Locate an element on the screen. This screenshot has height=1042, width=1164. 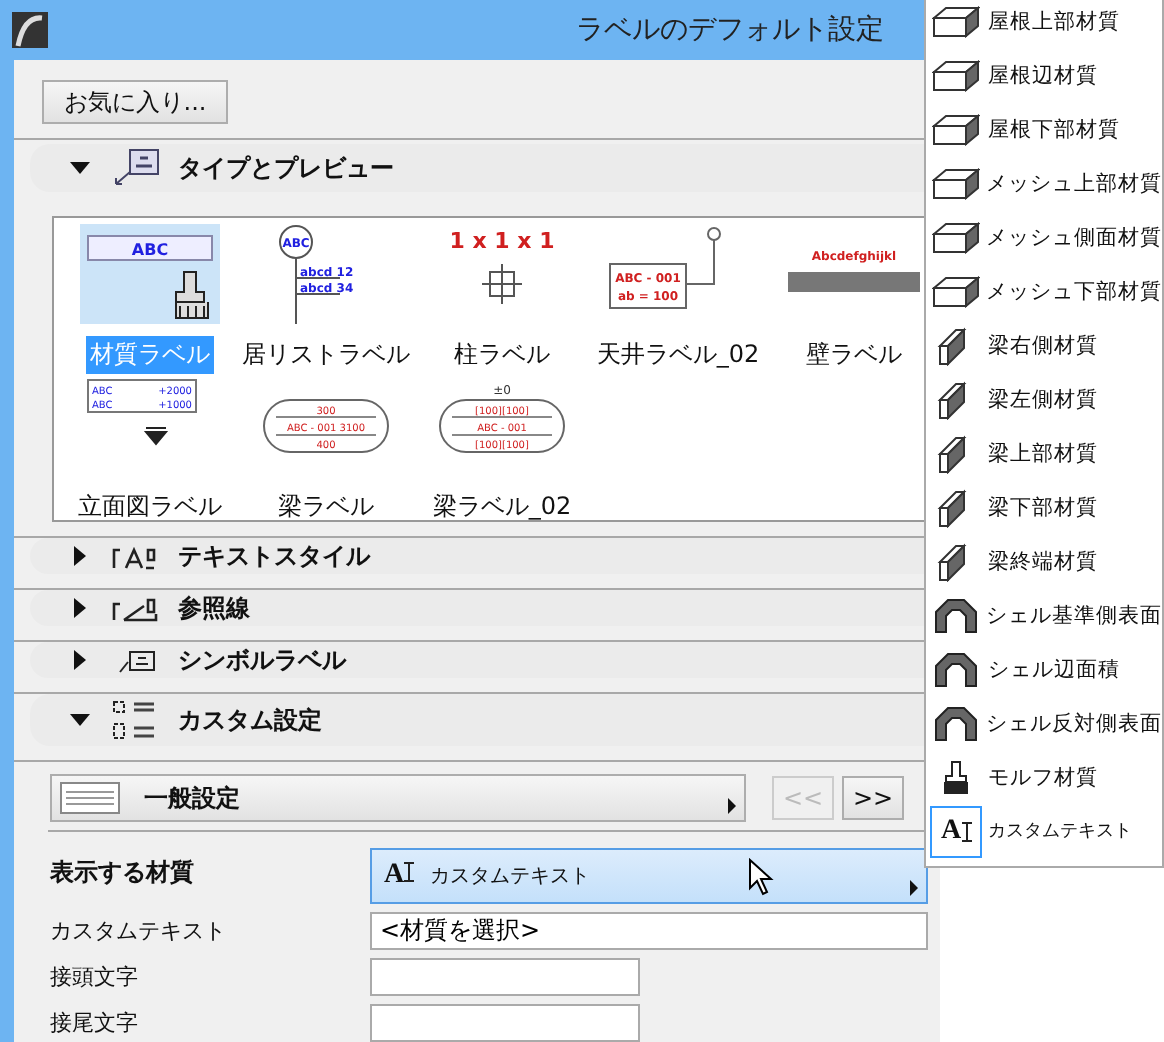
label-preview-drawing: ABC is located at coordinates (150, 274).